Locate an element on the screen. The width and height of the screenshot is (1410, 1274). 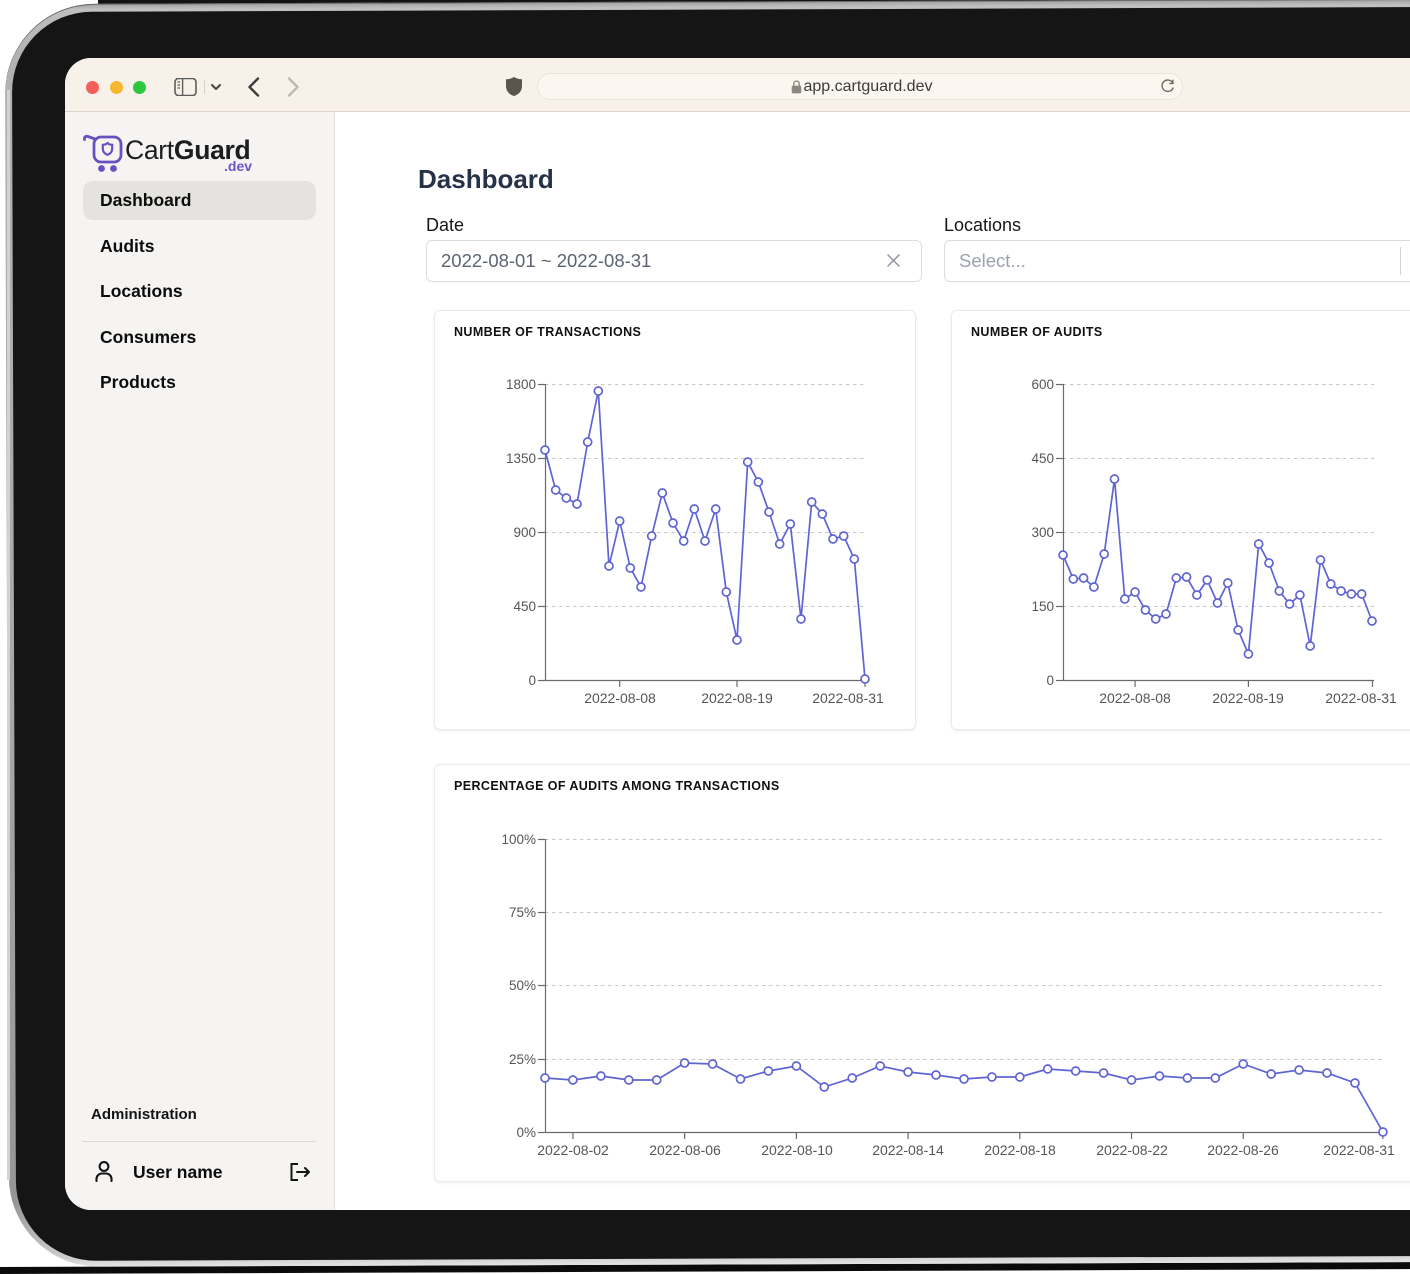
svg-text: 2022-08-22 is located at coordinates (1132, 1150).